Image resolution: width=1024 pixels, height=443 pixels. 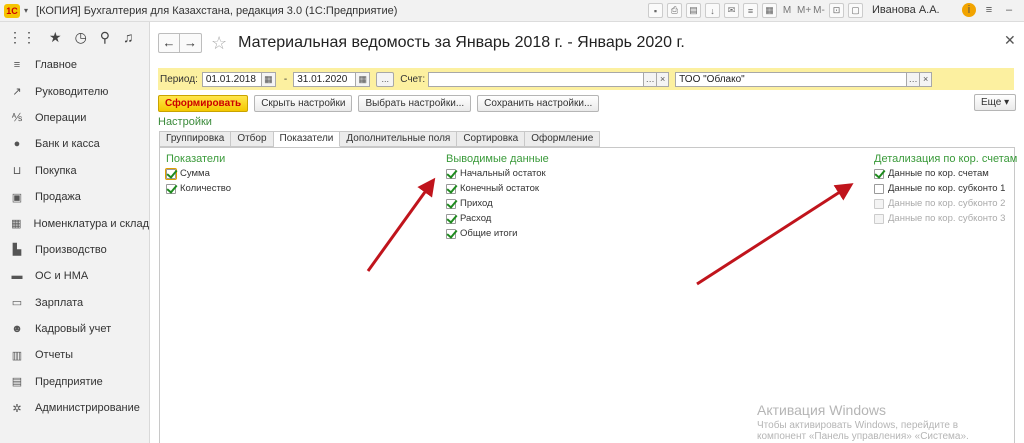 I want to click on sidebar-item-main: ≡ Главное, so click(x=74, y=65).